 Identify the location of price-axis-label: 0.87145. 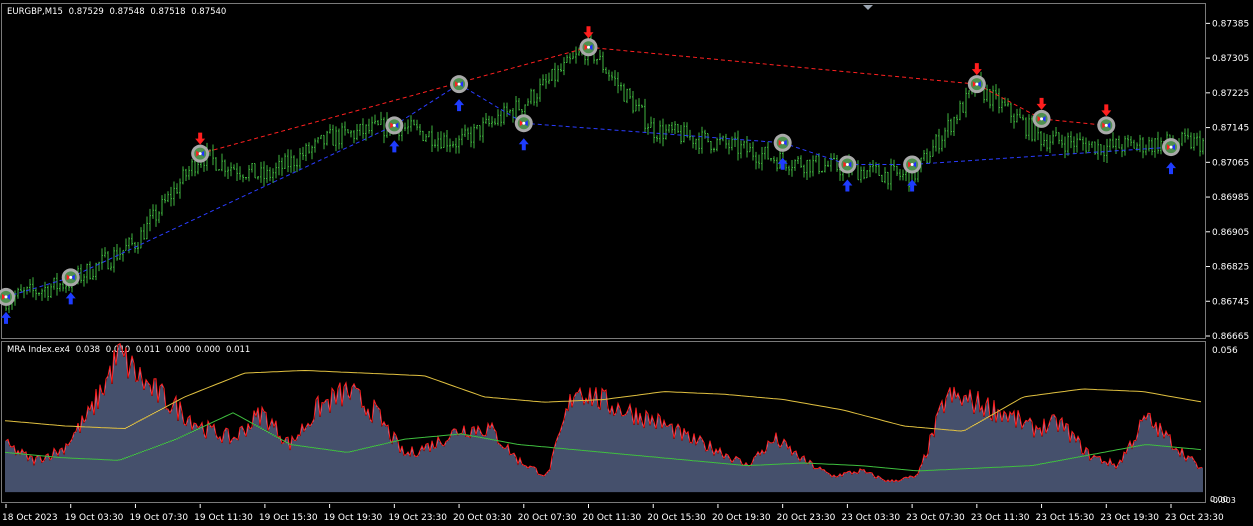
(1230, 129).